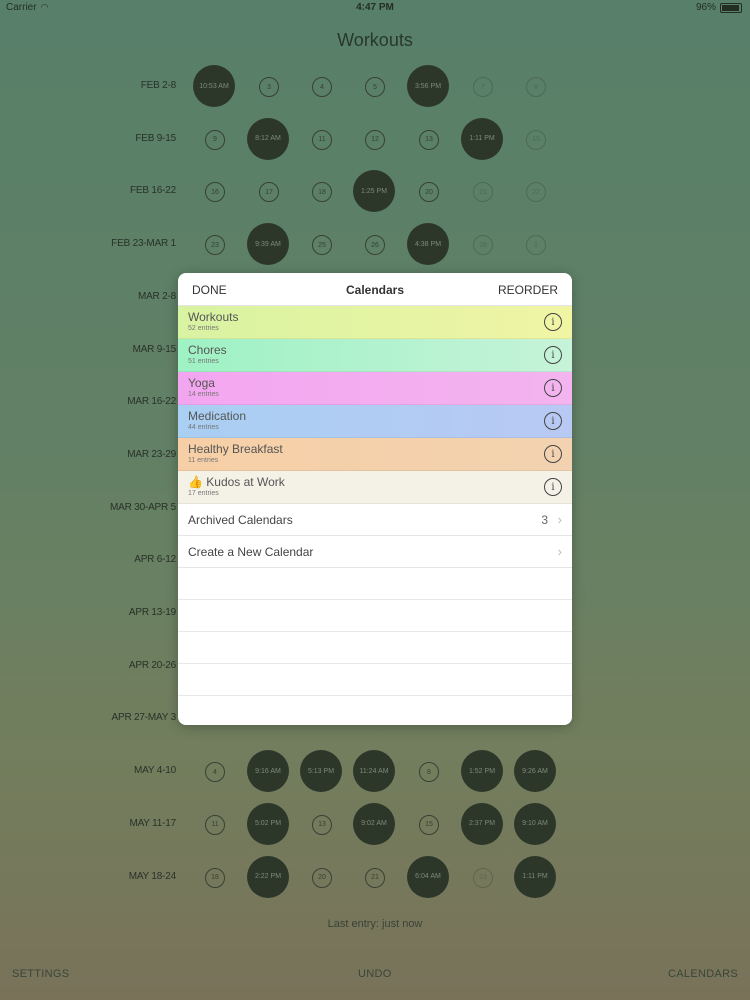 The height and width of the screenshot is (1000, 750). I want to click on archived-calendars-count: 3, so click(544, 520).